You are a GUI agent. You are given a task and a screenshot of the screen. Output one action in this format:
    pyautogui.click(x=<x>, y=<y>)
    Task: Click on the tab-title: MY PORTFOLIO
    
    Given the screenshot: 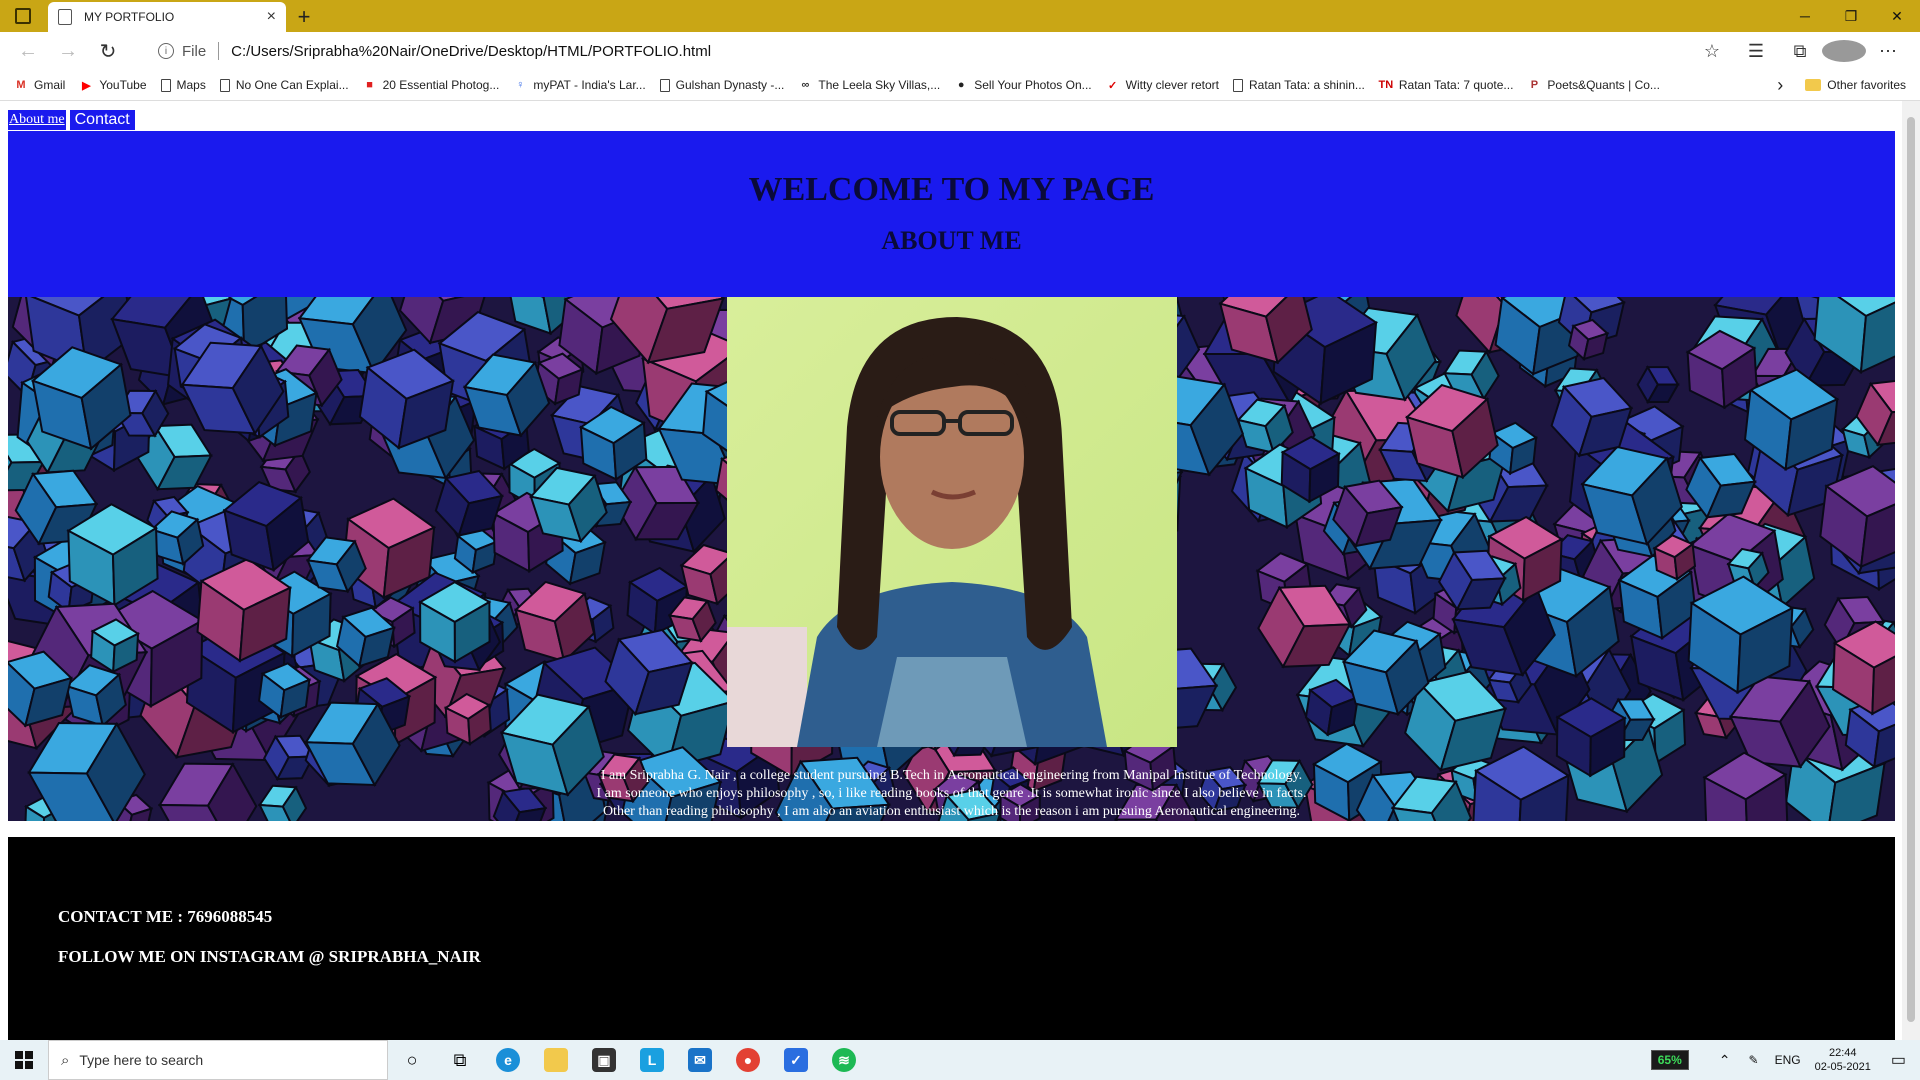 What is the action you would take?
    pyautogui.click(x=129, y=17)
    